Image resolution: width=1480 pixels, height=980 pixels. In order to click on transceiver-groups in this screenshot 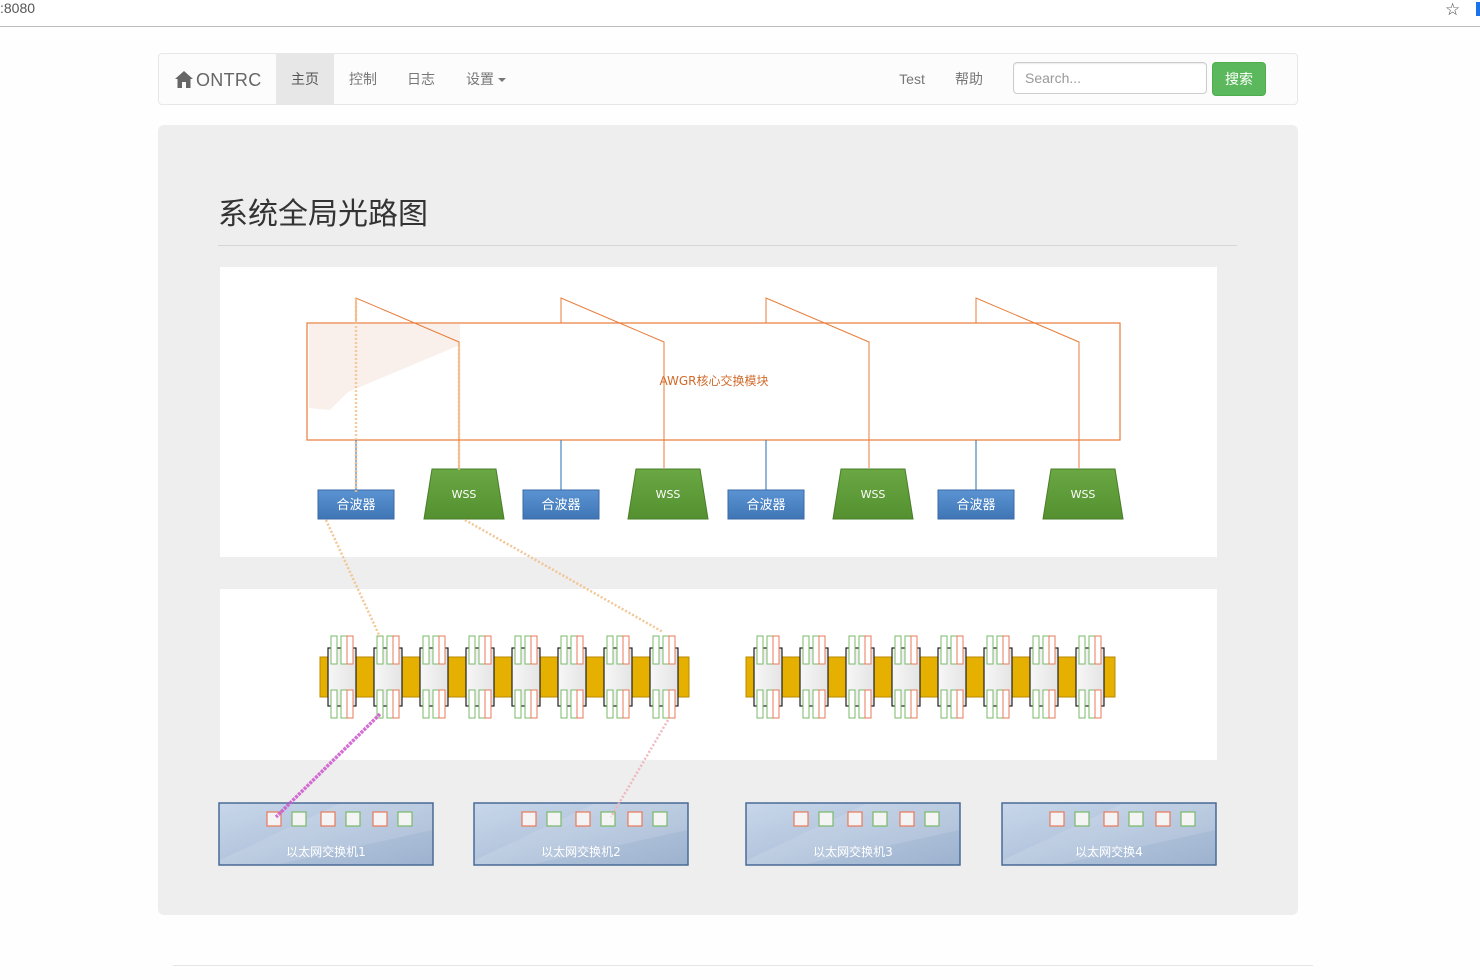, I will do `click(717, 677)`.